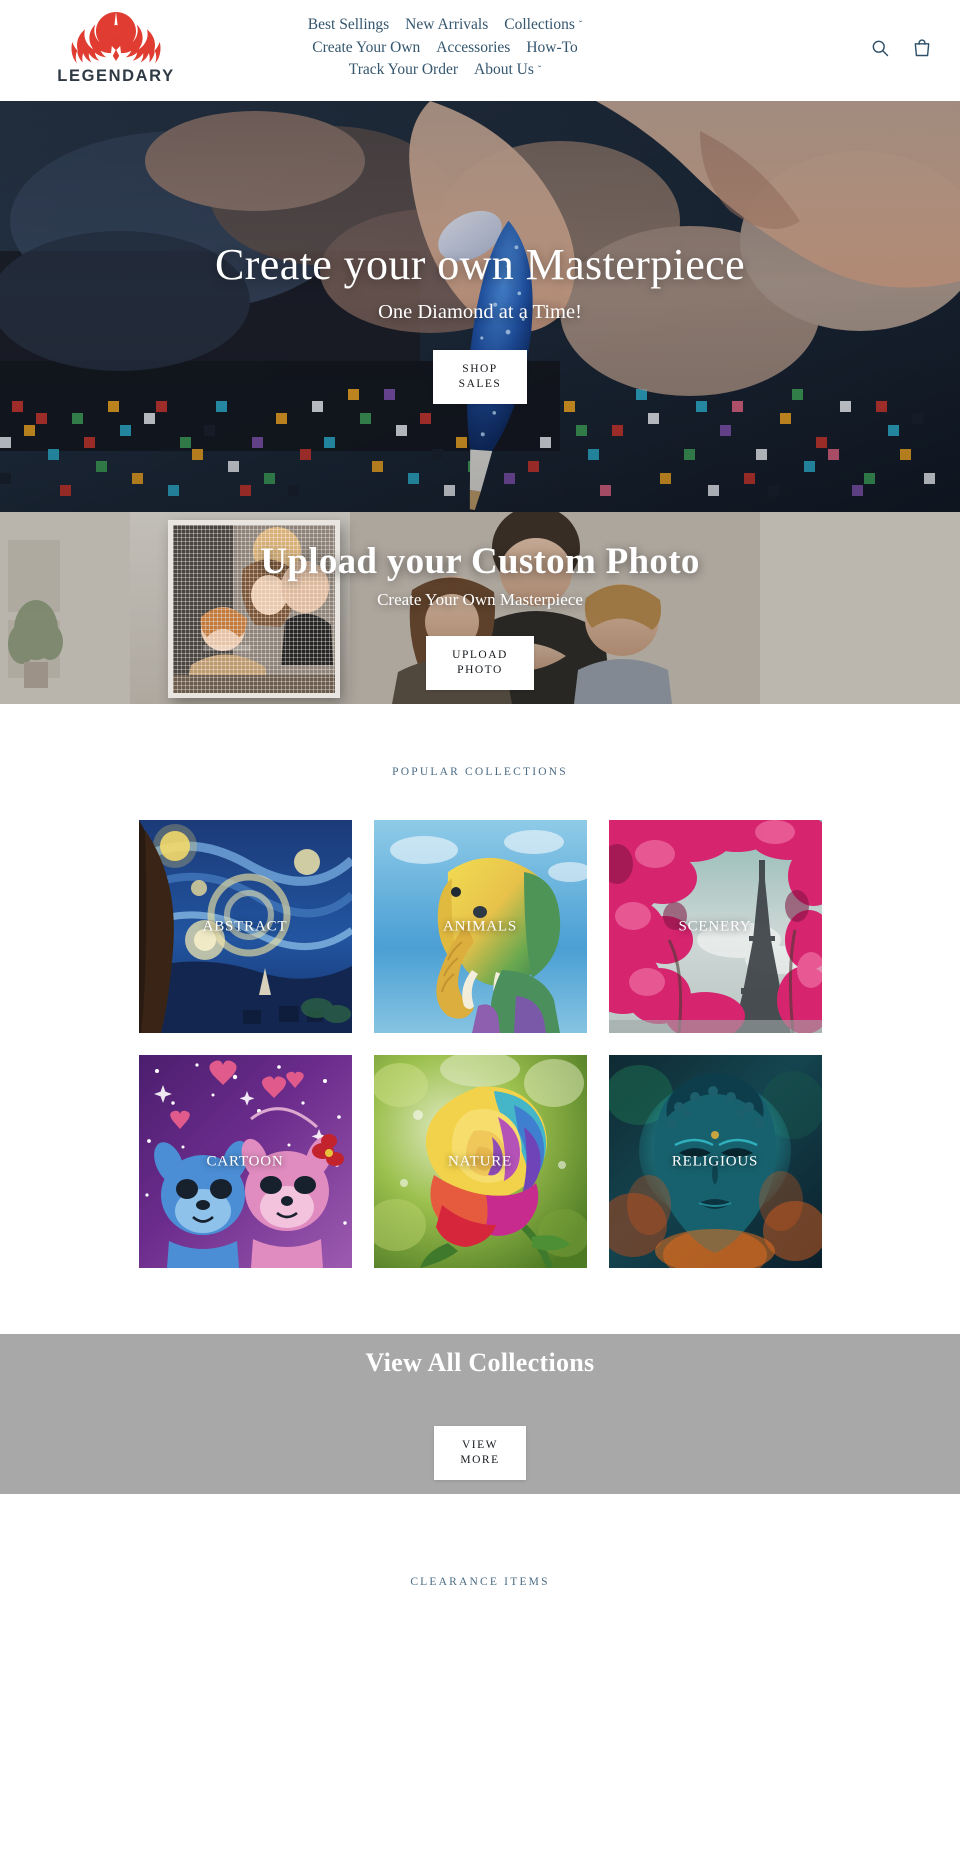 The image size is (960, 1875). I want to click on popular-collections-heading: POPULAR COLLECTIONS, so click(480, 772).